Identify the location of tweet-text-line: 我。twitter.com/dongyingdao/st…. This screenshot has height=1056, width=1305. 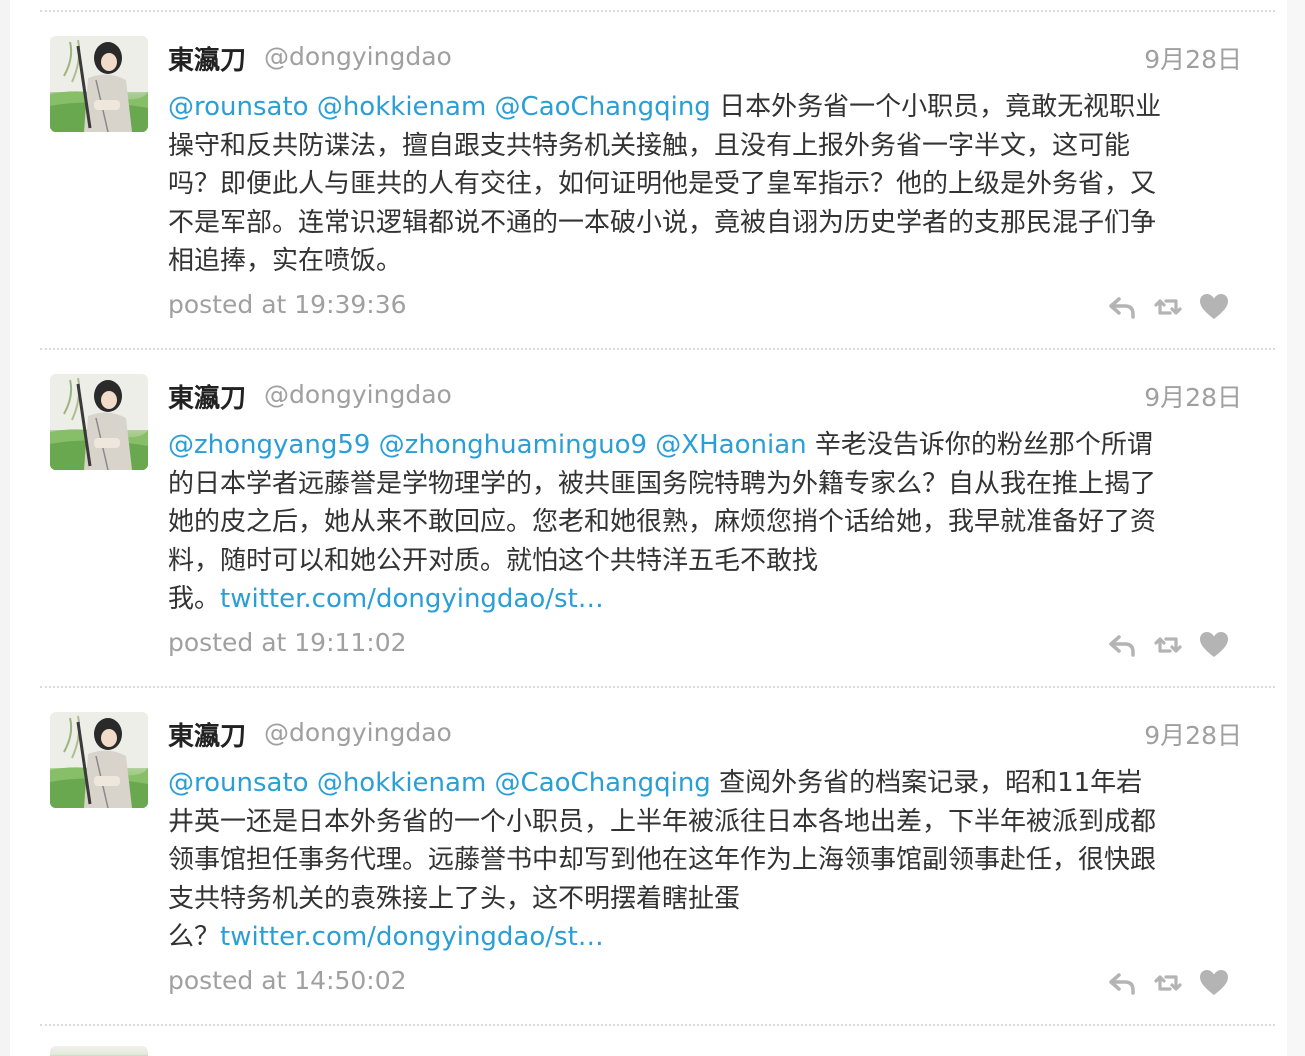
(708, 599).